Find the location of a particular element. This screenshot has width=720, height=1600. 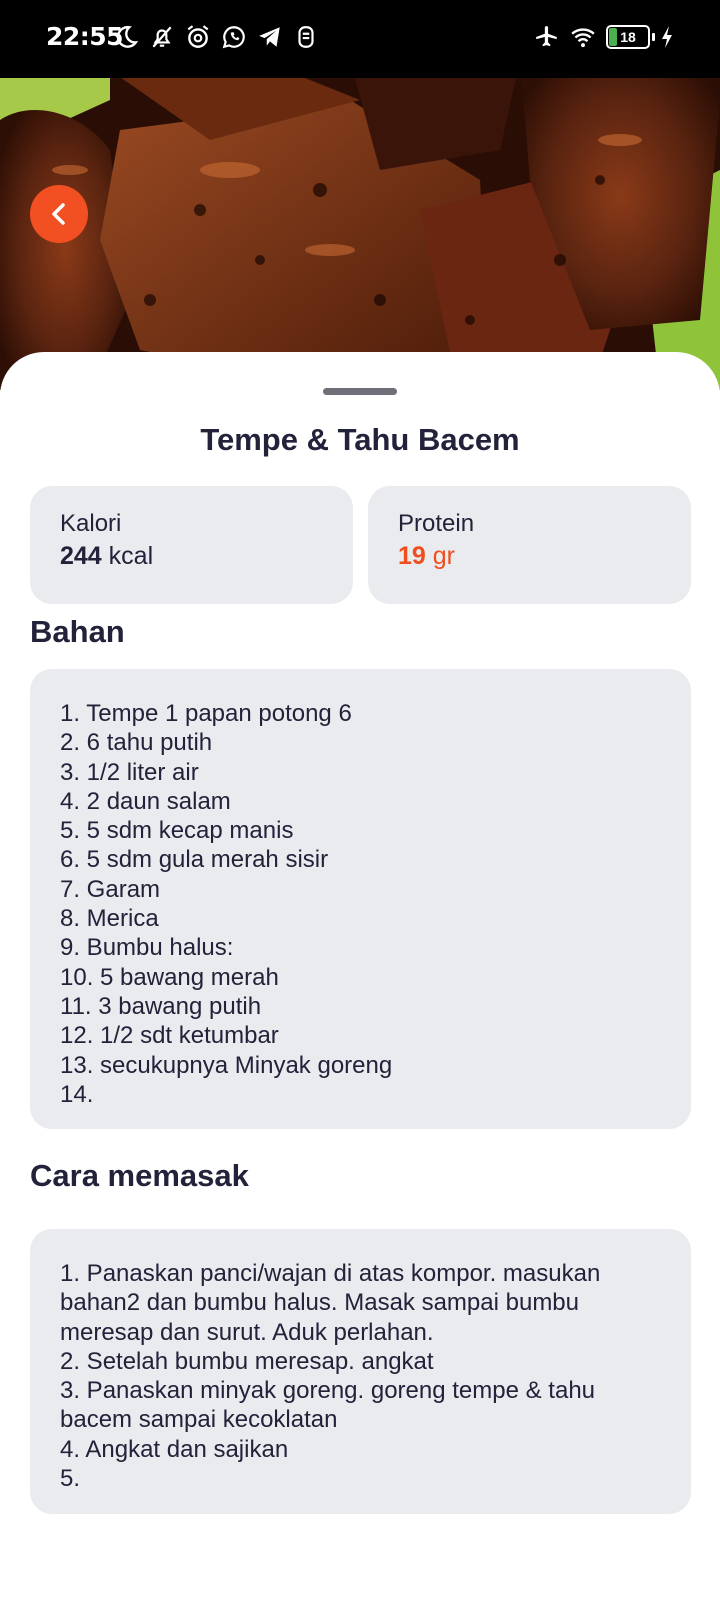

protein-unit: gr is located at coordinates (443, 556).